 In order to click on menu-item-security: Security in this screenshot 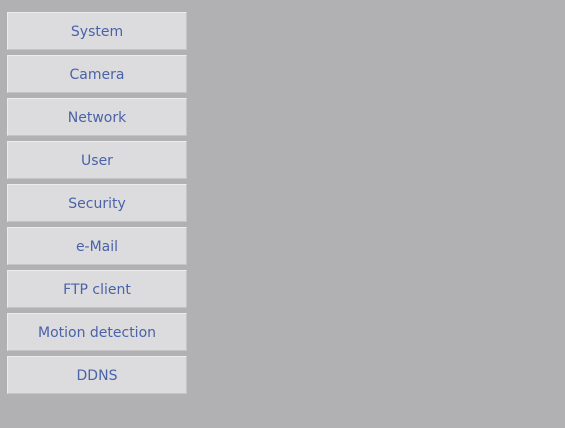, I will do `click(97, 203)`.